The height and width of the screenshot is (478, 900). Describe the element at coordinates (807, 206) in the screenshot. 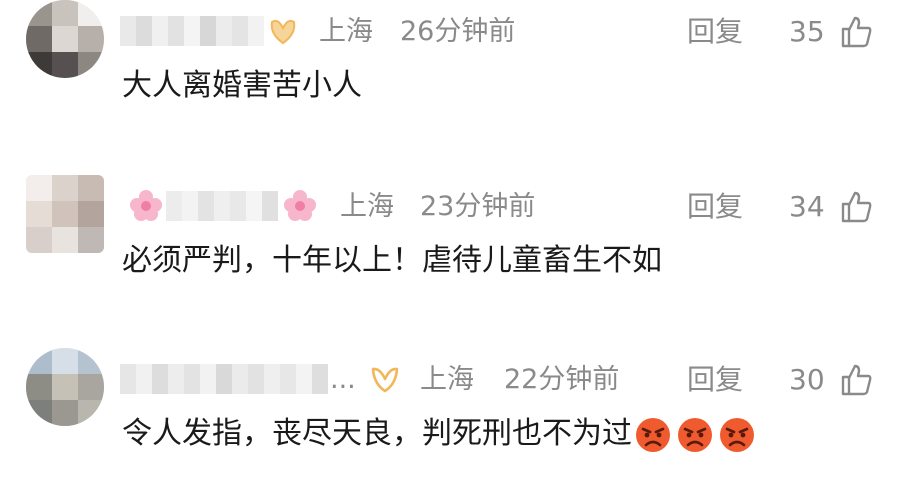

I see `like-count: 34` at that location.